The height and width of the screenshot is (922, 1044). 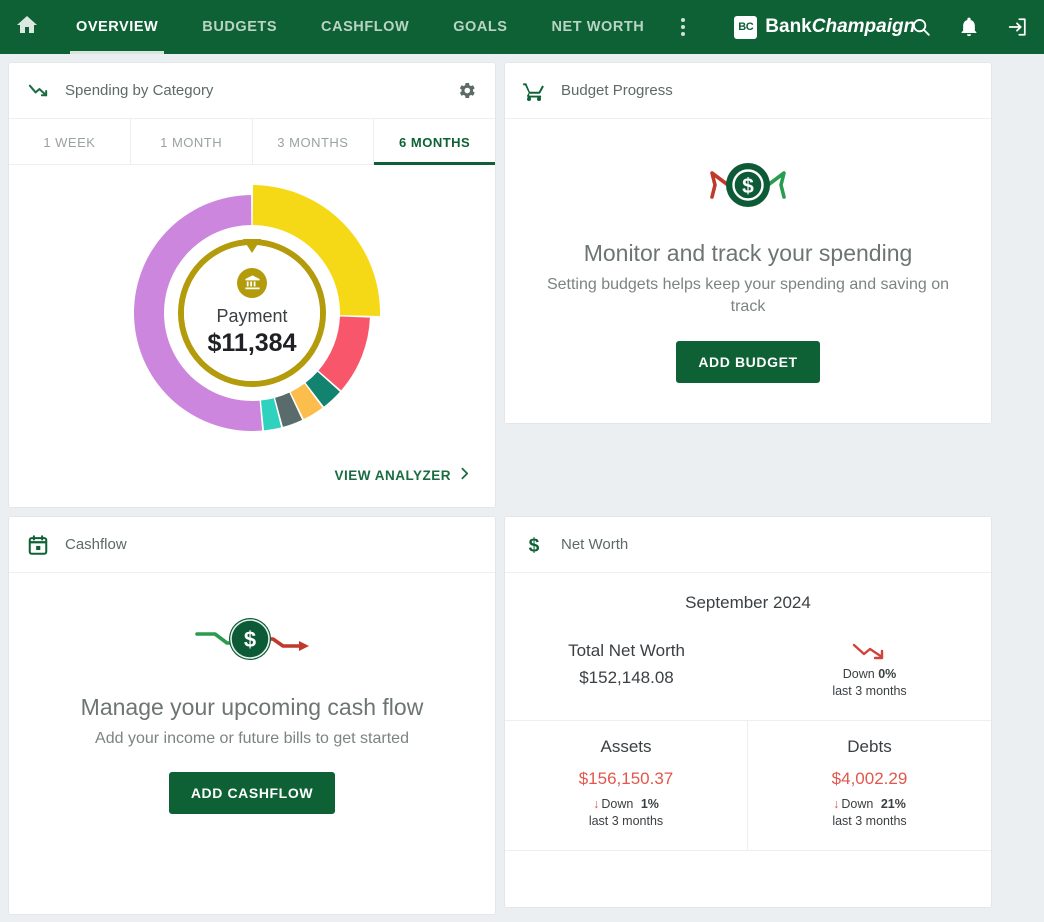 What do you see at coordinates (869, 804) in the screenshot?
I see `debts-change: ↓ Down 21%` at bounding box center [869, 804].